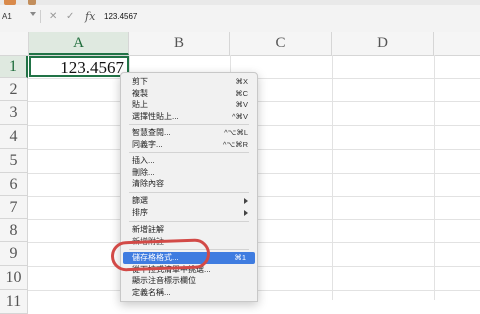 The width and height of the screenshot is (480, 314). Describe the element at coordinates (79, 43) in the screenshot. I see `column-header-a: A` at that location.